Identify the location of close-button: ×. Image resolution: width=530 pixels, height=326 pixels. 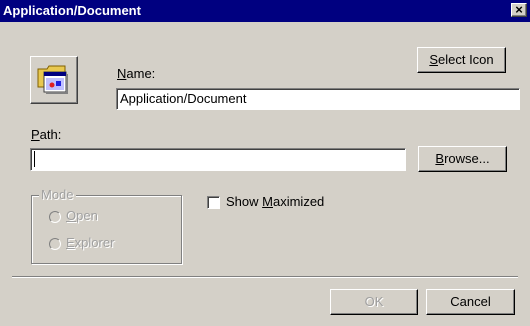
(519, 10).